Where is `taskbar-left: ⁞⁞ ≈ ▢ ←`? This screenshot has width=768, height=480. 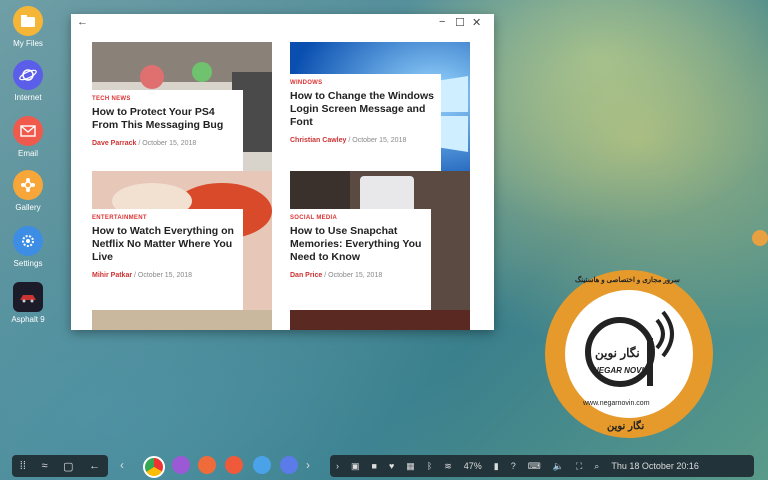
taskbar-left: ⁞⁞ ≈ ▢ ← is located at coordinates (60, 466).